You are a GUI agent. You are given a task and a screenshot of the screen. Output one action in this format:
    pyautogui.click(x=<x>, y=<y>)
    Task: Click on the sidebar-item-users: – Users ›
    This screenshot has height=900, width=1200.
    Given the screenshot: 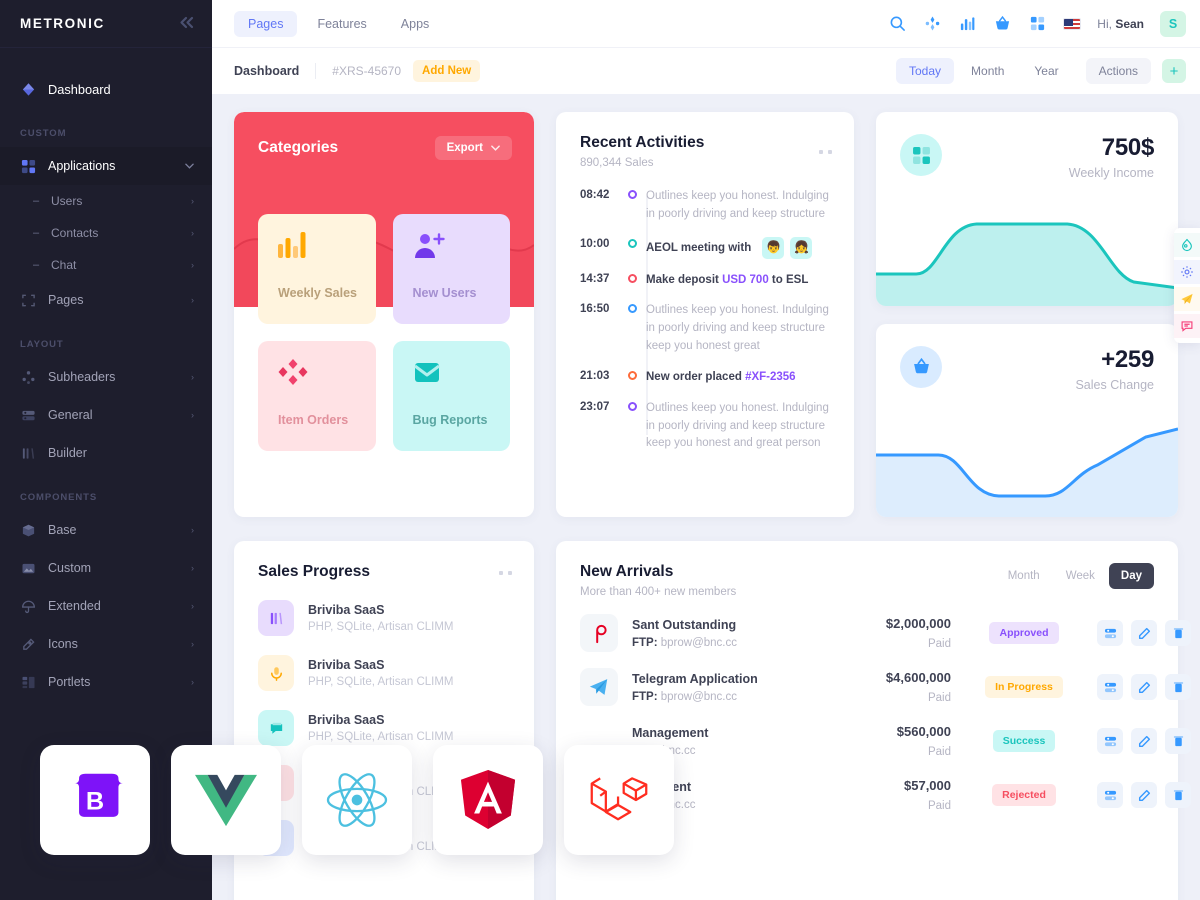 What is the action you would take?
    pyautogui.click(x=106, y=201)
    